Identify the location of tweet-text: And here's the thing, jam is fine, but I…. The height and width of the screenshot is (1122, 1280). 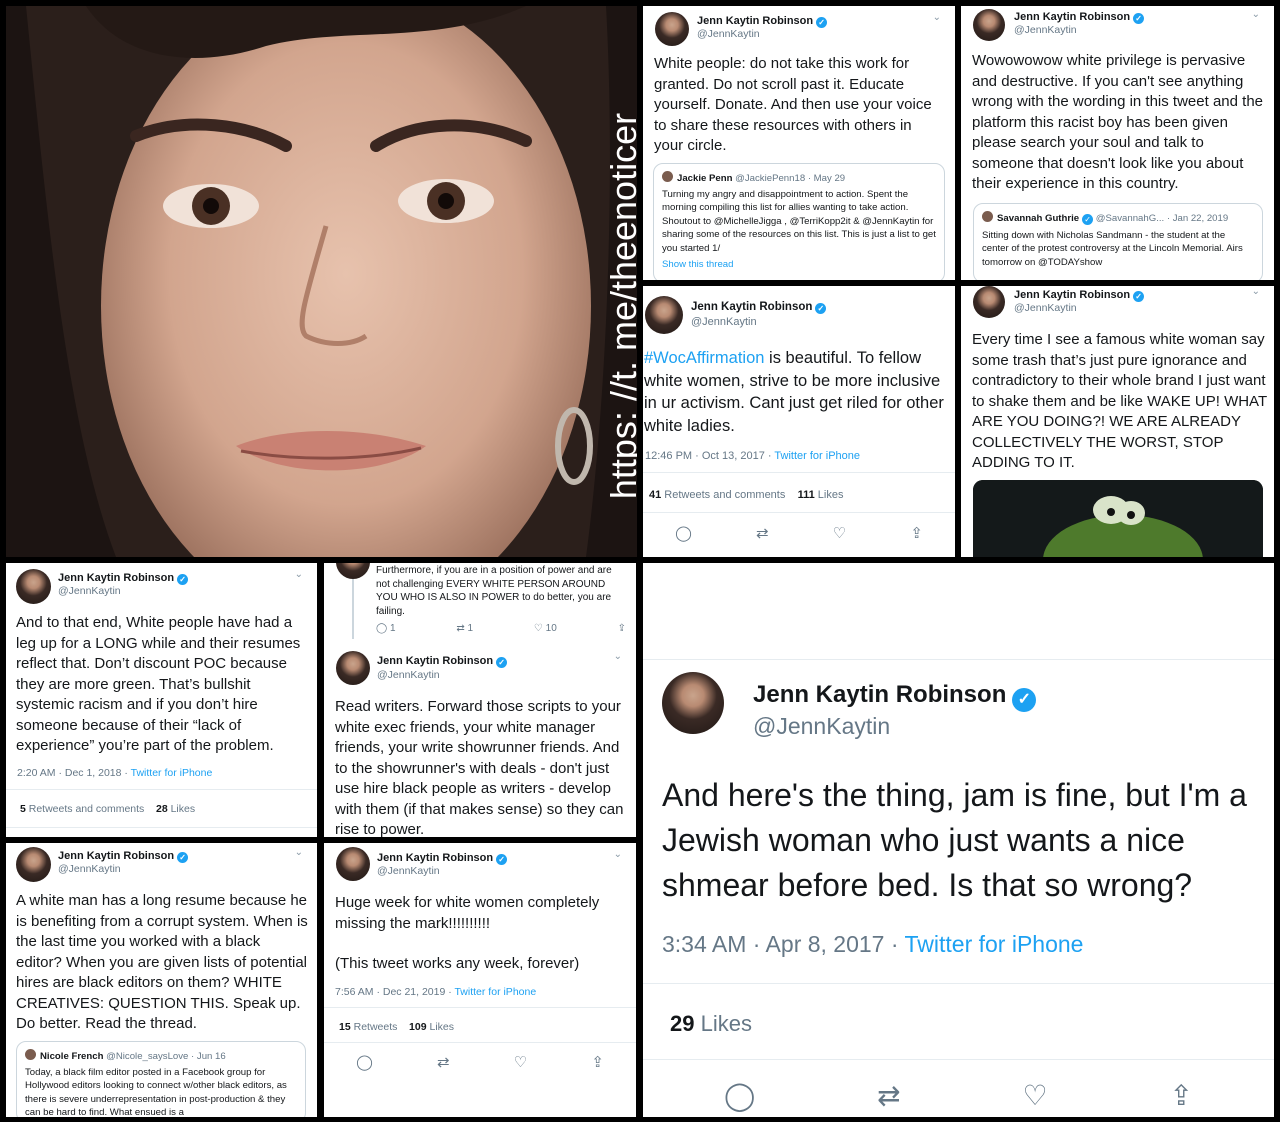
(954, 840).